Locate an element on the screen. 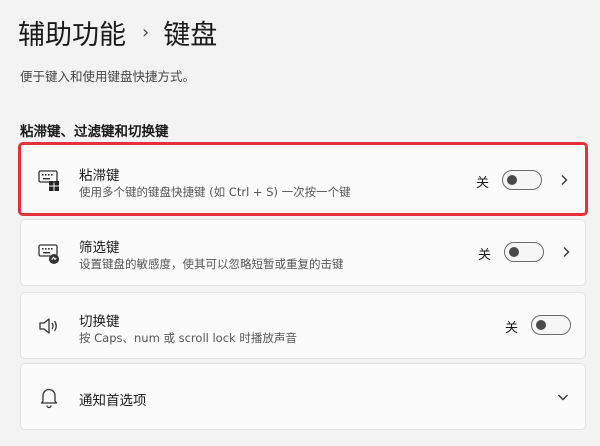  filter-keys-state-label: 关 is located at coordinates (485, 255).